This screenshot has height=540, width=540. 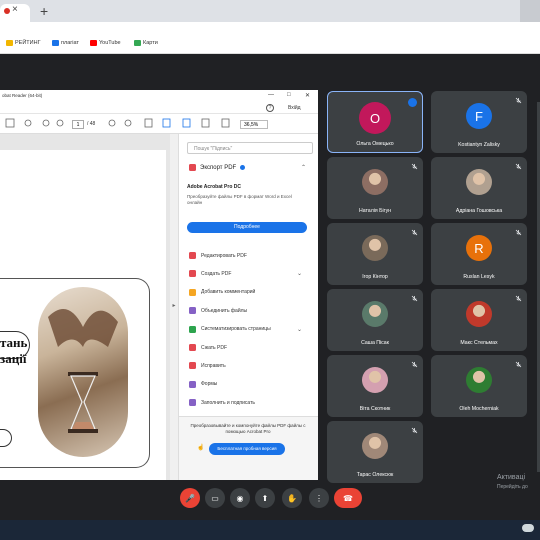 I want to click on end-call-button: ☎, so click(x=348, y=498).